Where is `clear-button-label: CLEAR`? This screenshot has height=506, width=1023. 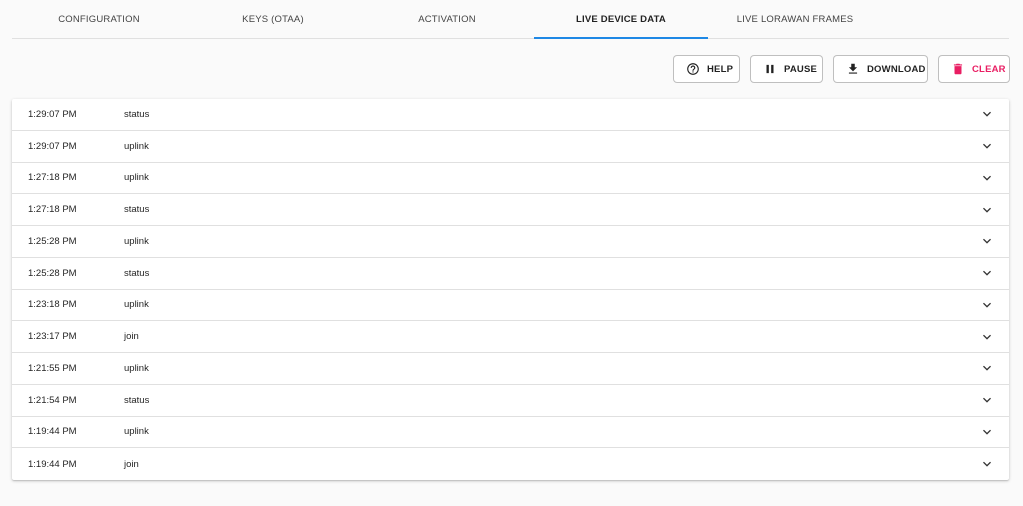
clear-button-label: CLEAR is located at coordinates (989, 69).